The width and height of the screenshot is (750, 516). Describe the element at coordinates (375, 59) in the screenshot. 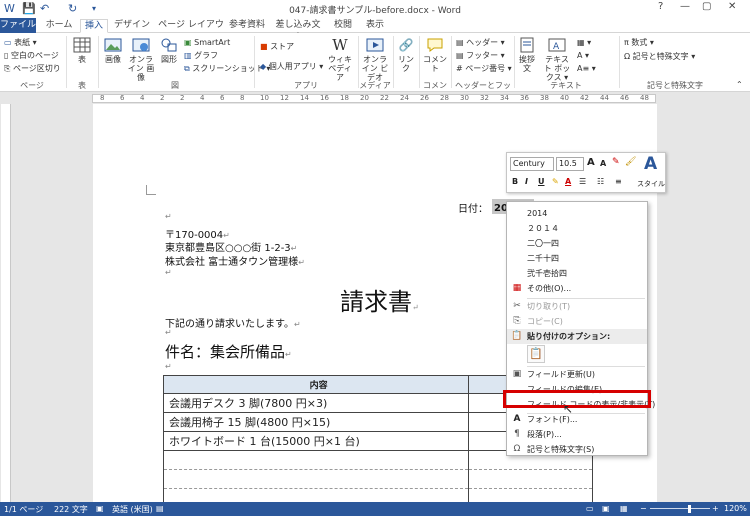

I see `online-video-button: オンライン ビデオ` at that location.